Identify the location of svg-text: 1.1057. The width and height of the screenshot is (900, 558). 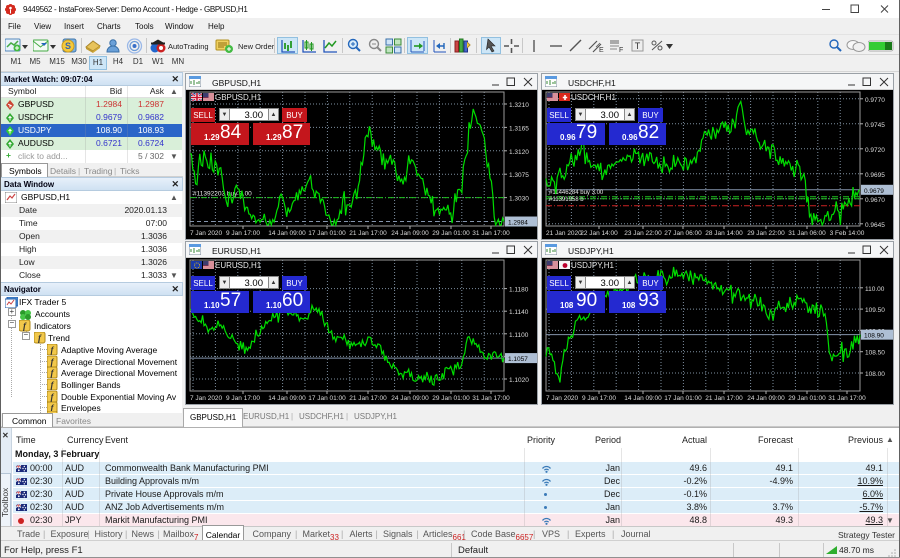
(518, 359).